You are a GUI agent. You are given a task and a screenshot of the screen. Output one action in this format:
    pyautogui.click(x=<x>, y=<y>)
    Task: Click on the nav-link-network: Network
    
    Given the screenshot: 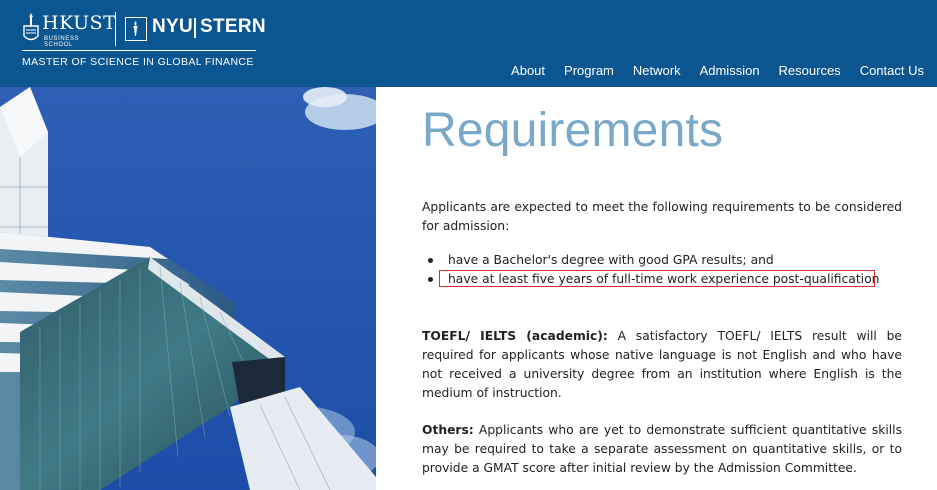 What is the action you would take?
    pyautogui.click(x=657, y=70)
    